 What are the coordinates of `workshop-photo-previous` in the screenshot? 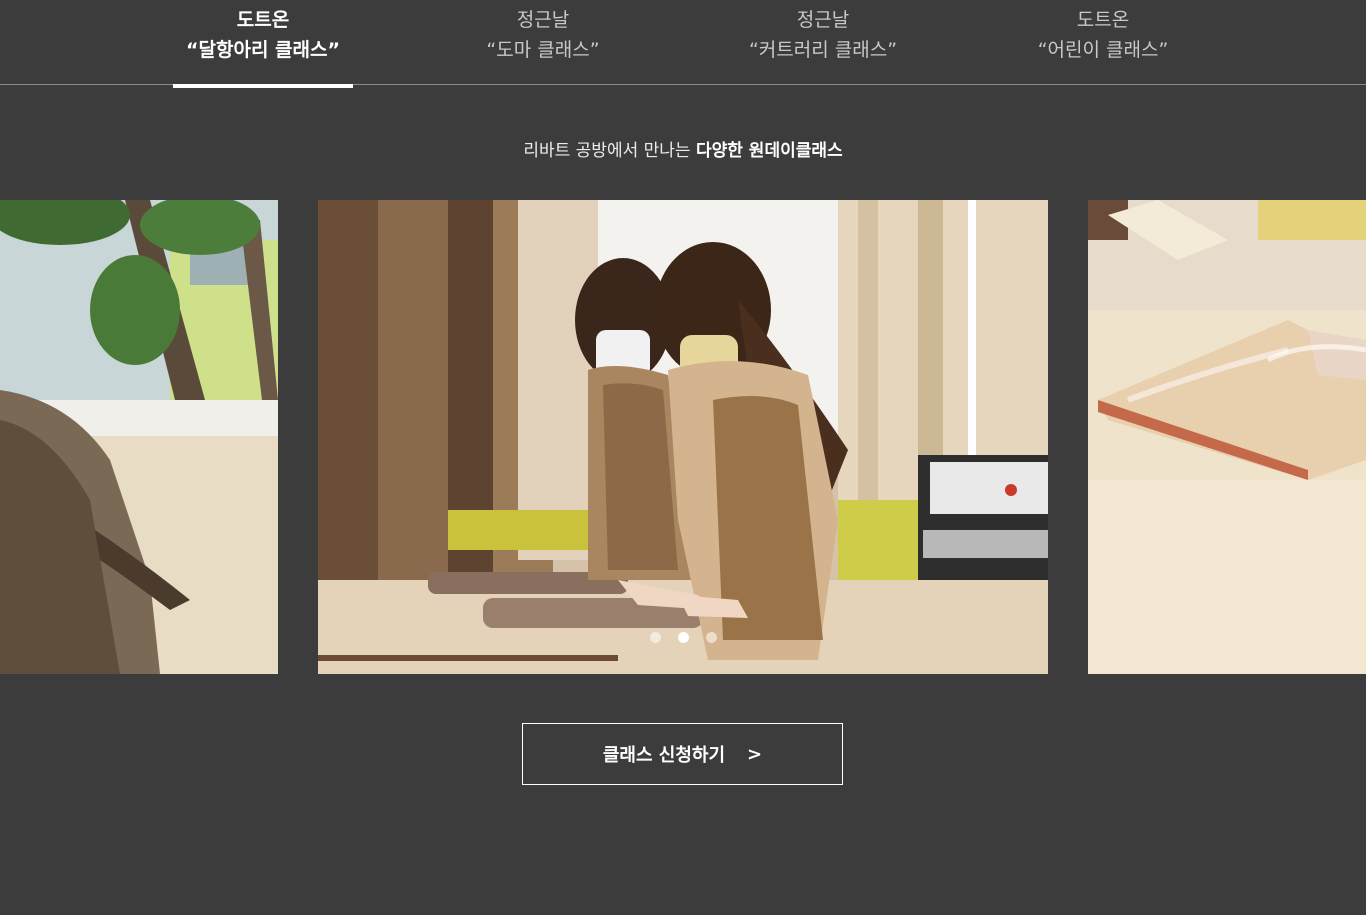 It's located at (139, 437).